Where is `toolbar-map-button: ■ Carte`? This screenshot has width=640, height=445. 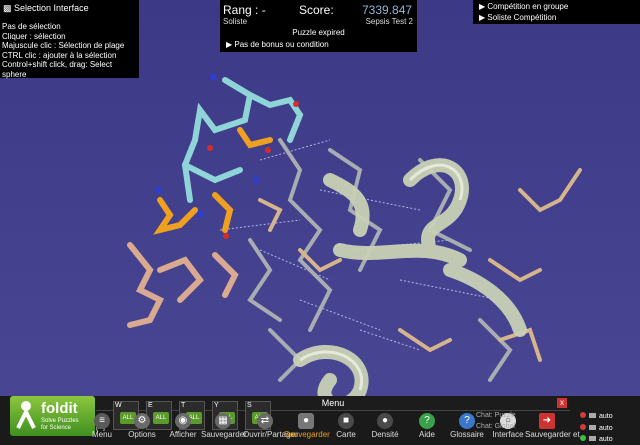
toolbar-map-button: ■ Carte is located at coordinates (346, 426).